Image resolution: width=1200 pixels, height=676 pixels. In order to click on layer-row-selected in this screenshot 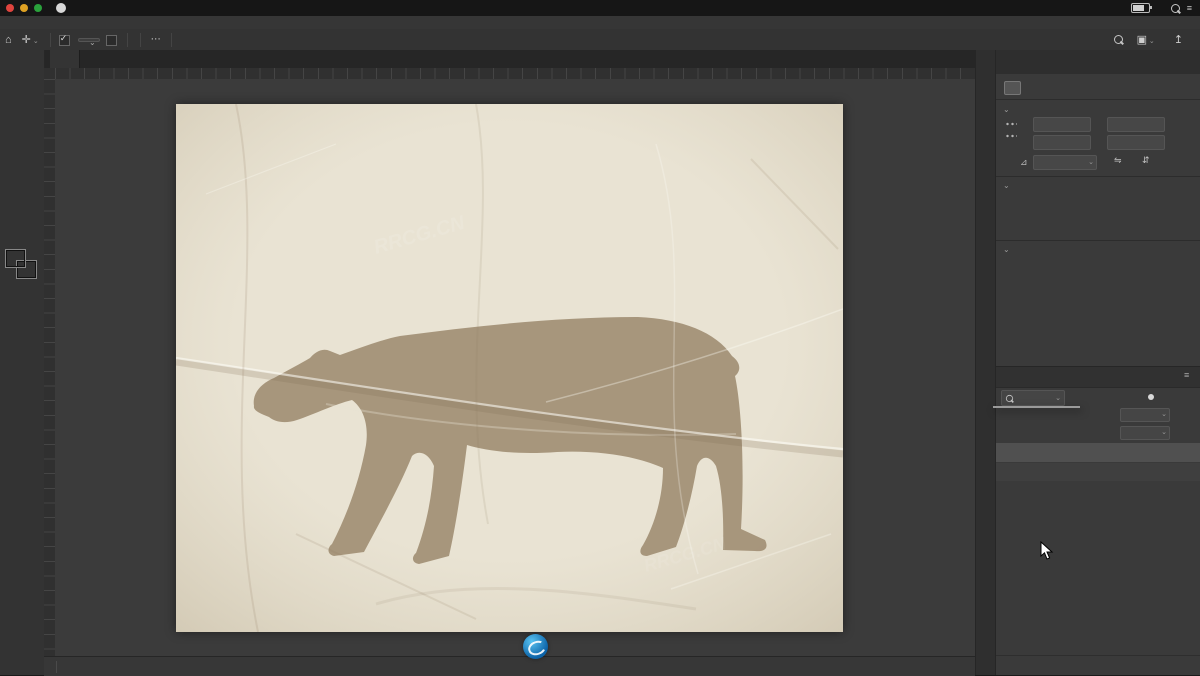, I will do `click(1098, 452)`.